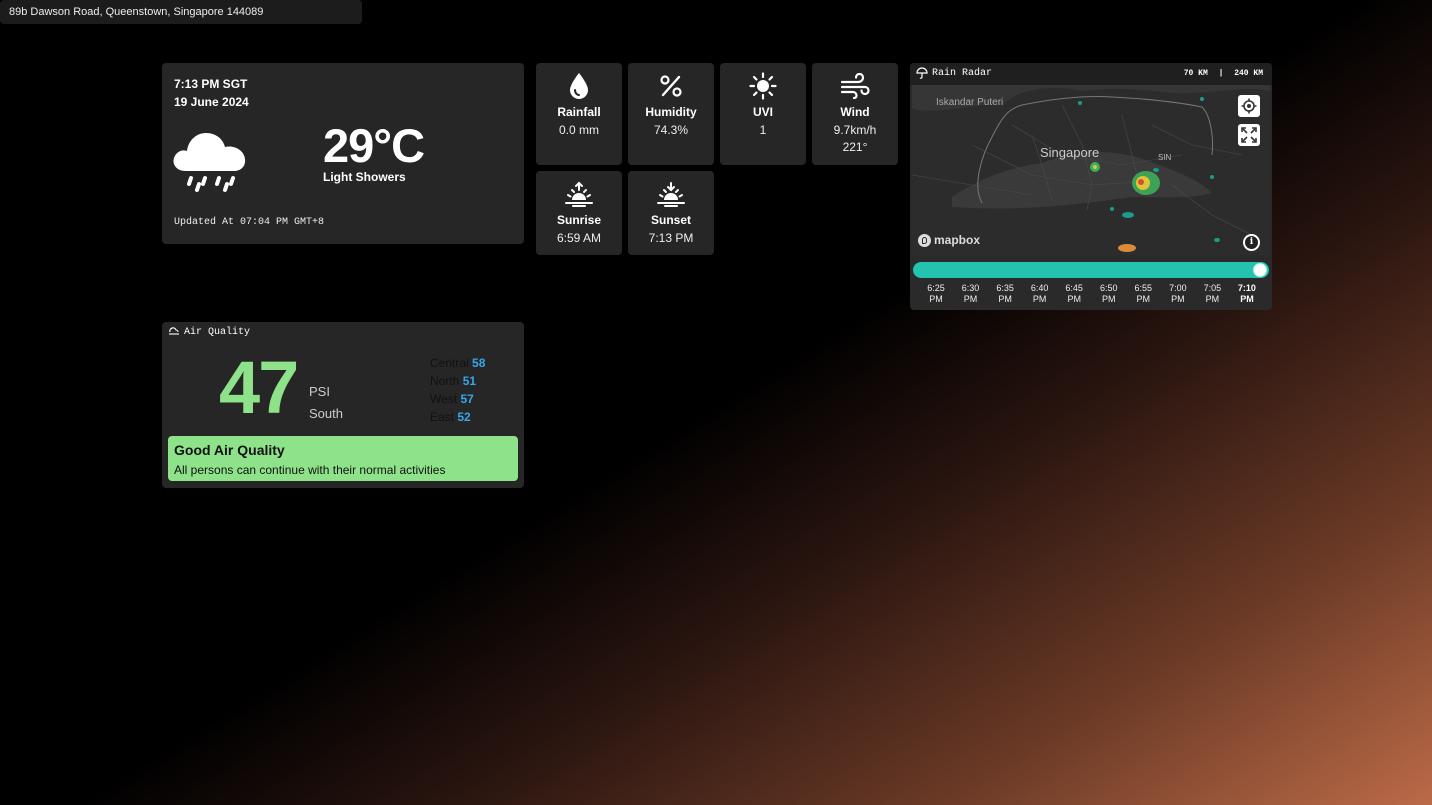 The width and height of the screenshot is (1432, 805). I want to click on rainfall-tile: Rainfall 0.0 mm, so click(579, 114).